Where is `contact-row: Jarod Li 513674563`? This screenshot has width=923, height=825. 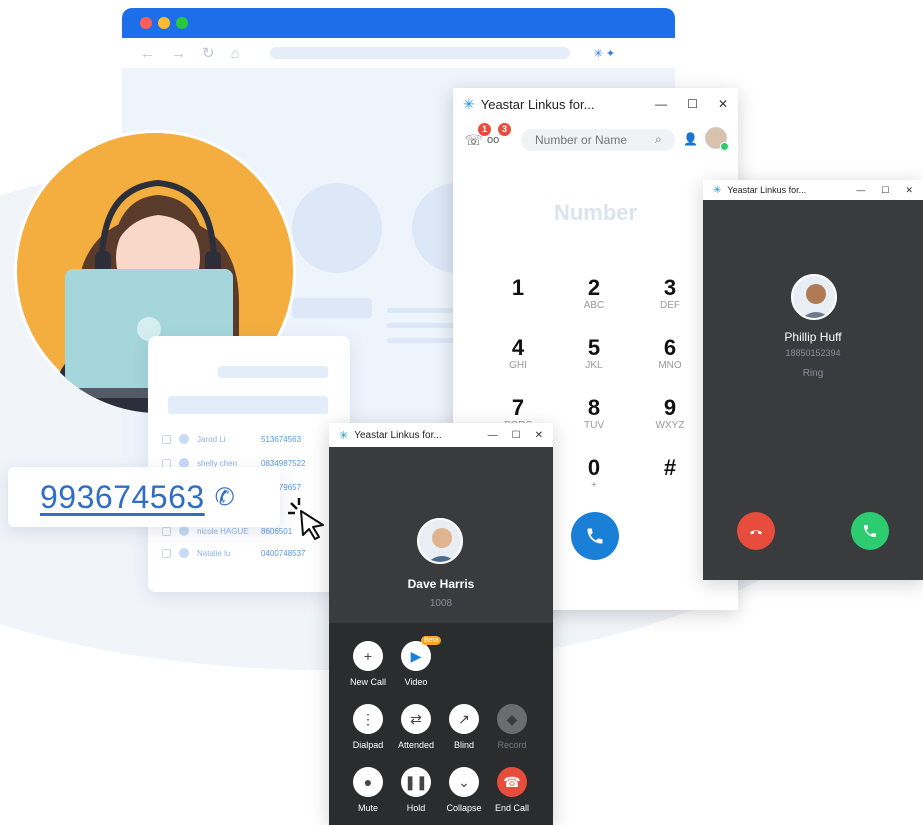
contact-row: Jarod Li 513674563 is located at coordinates (231, 439).